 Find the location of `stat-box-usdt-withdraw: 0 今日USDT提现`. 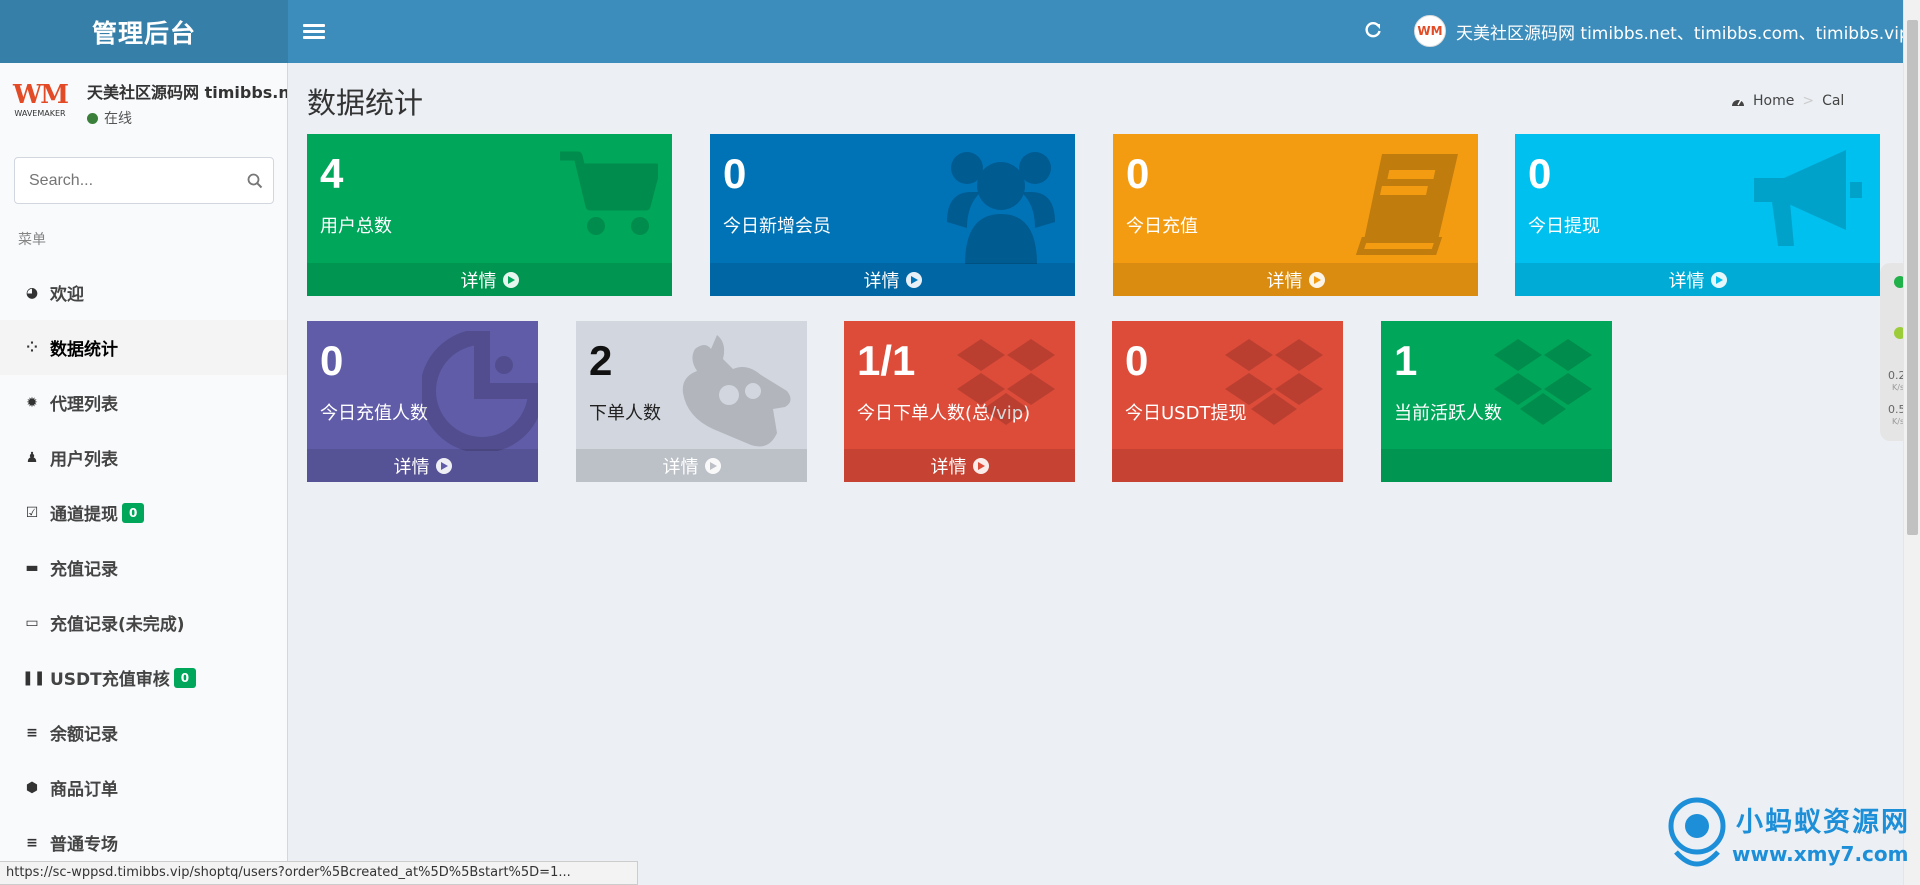

stat-box-usdt-withdraw: 0 今日USDT提现 is located at coordinates (1227, 401).